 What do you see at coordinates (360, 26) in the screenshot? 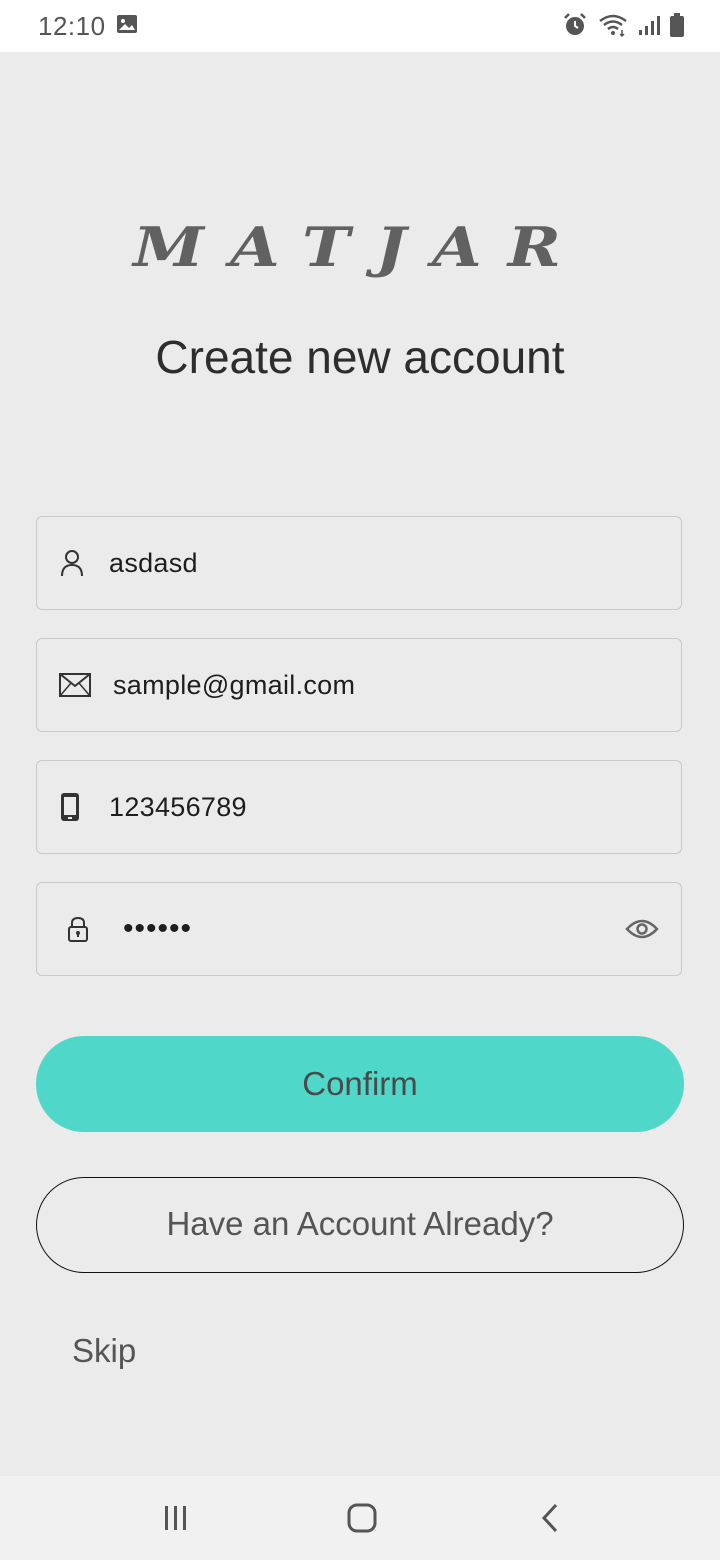
I see `status-bar: 12:10` at bounding box center [360, 26].